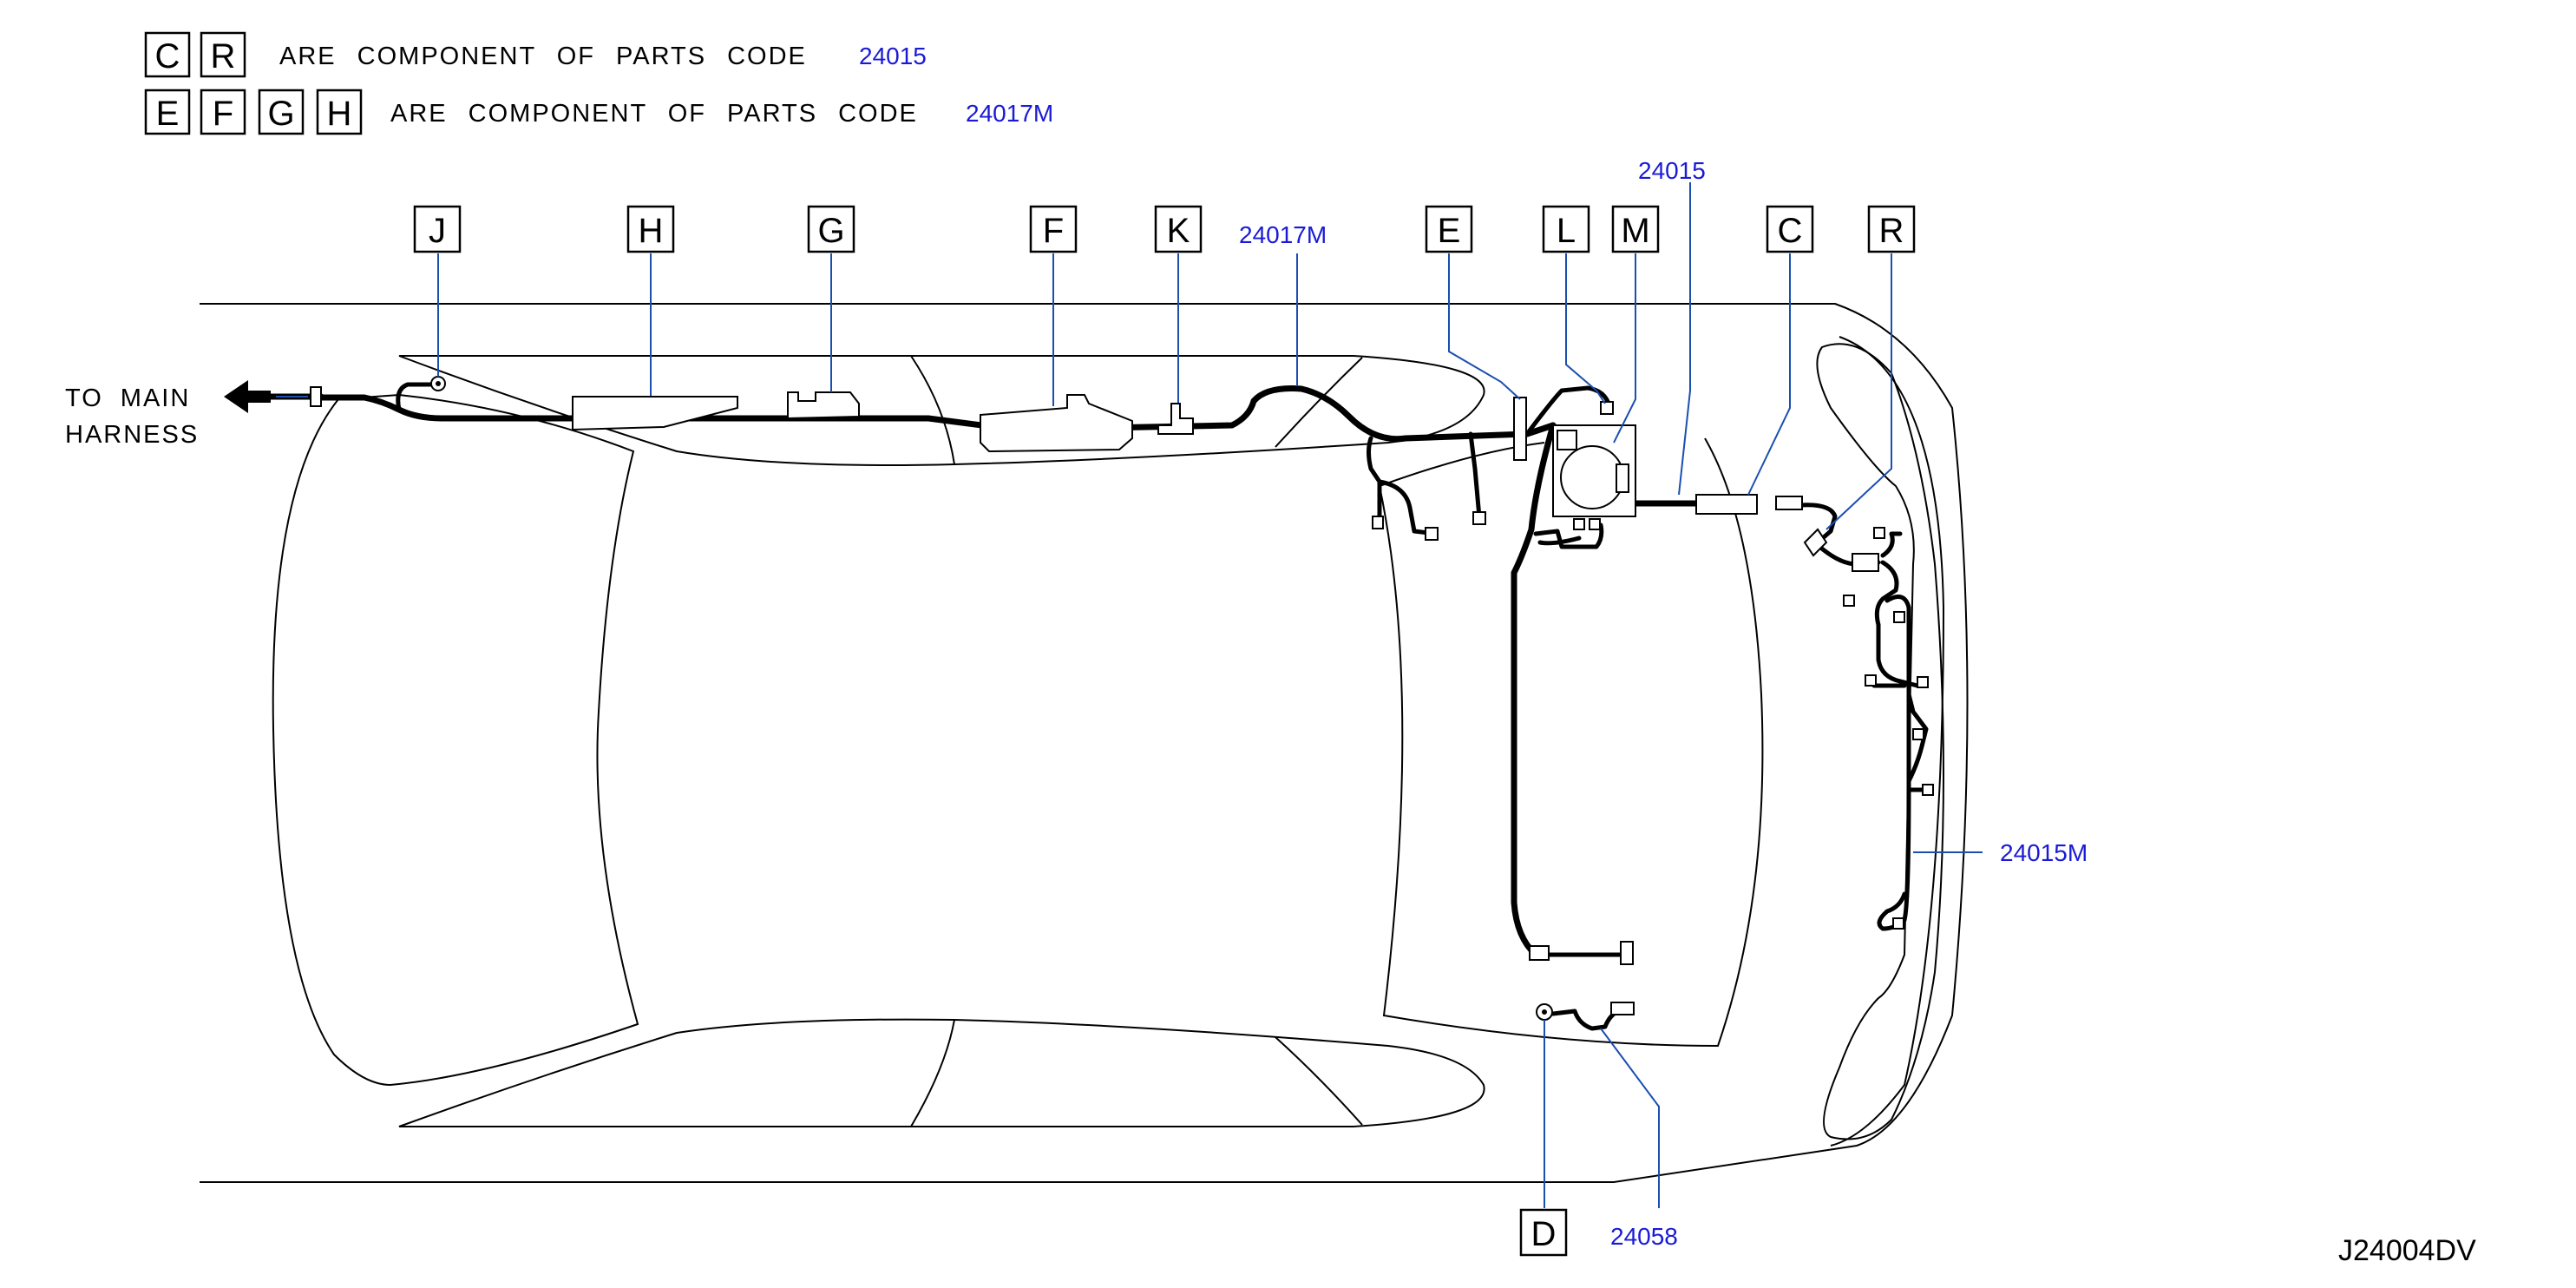 The height and width of the screenshot is (1288, 2576). I want to click on legend-letter-e: E, so click(168, 114).